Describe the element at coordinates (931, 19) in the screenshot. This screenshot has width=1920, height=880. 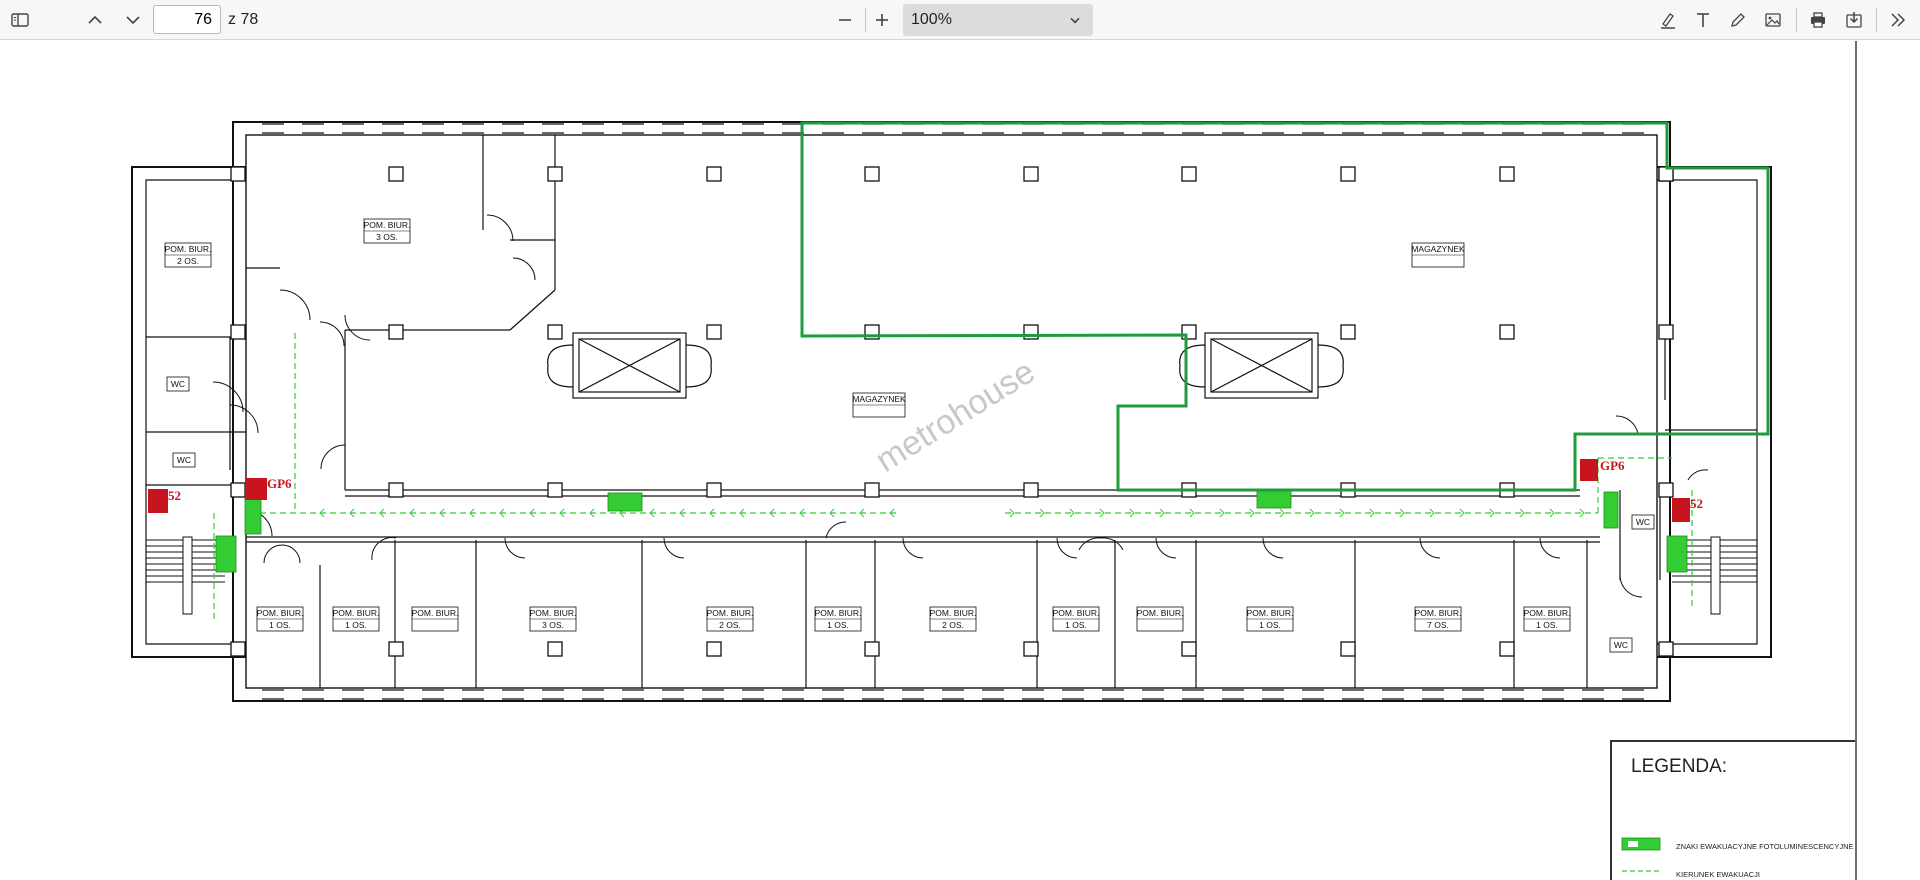
I see `zoom-level-value: 100%` at that location.